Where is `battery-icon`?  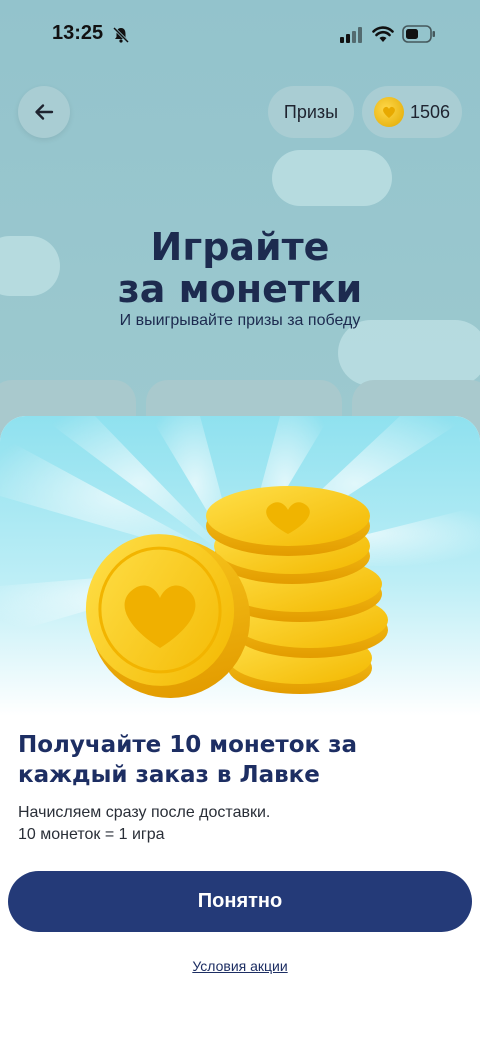
battery-icon is located at coordinates (418, 34).